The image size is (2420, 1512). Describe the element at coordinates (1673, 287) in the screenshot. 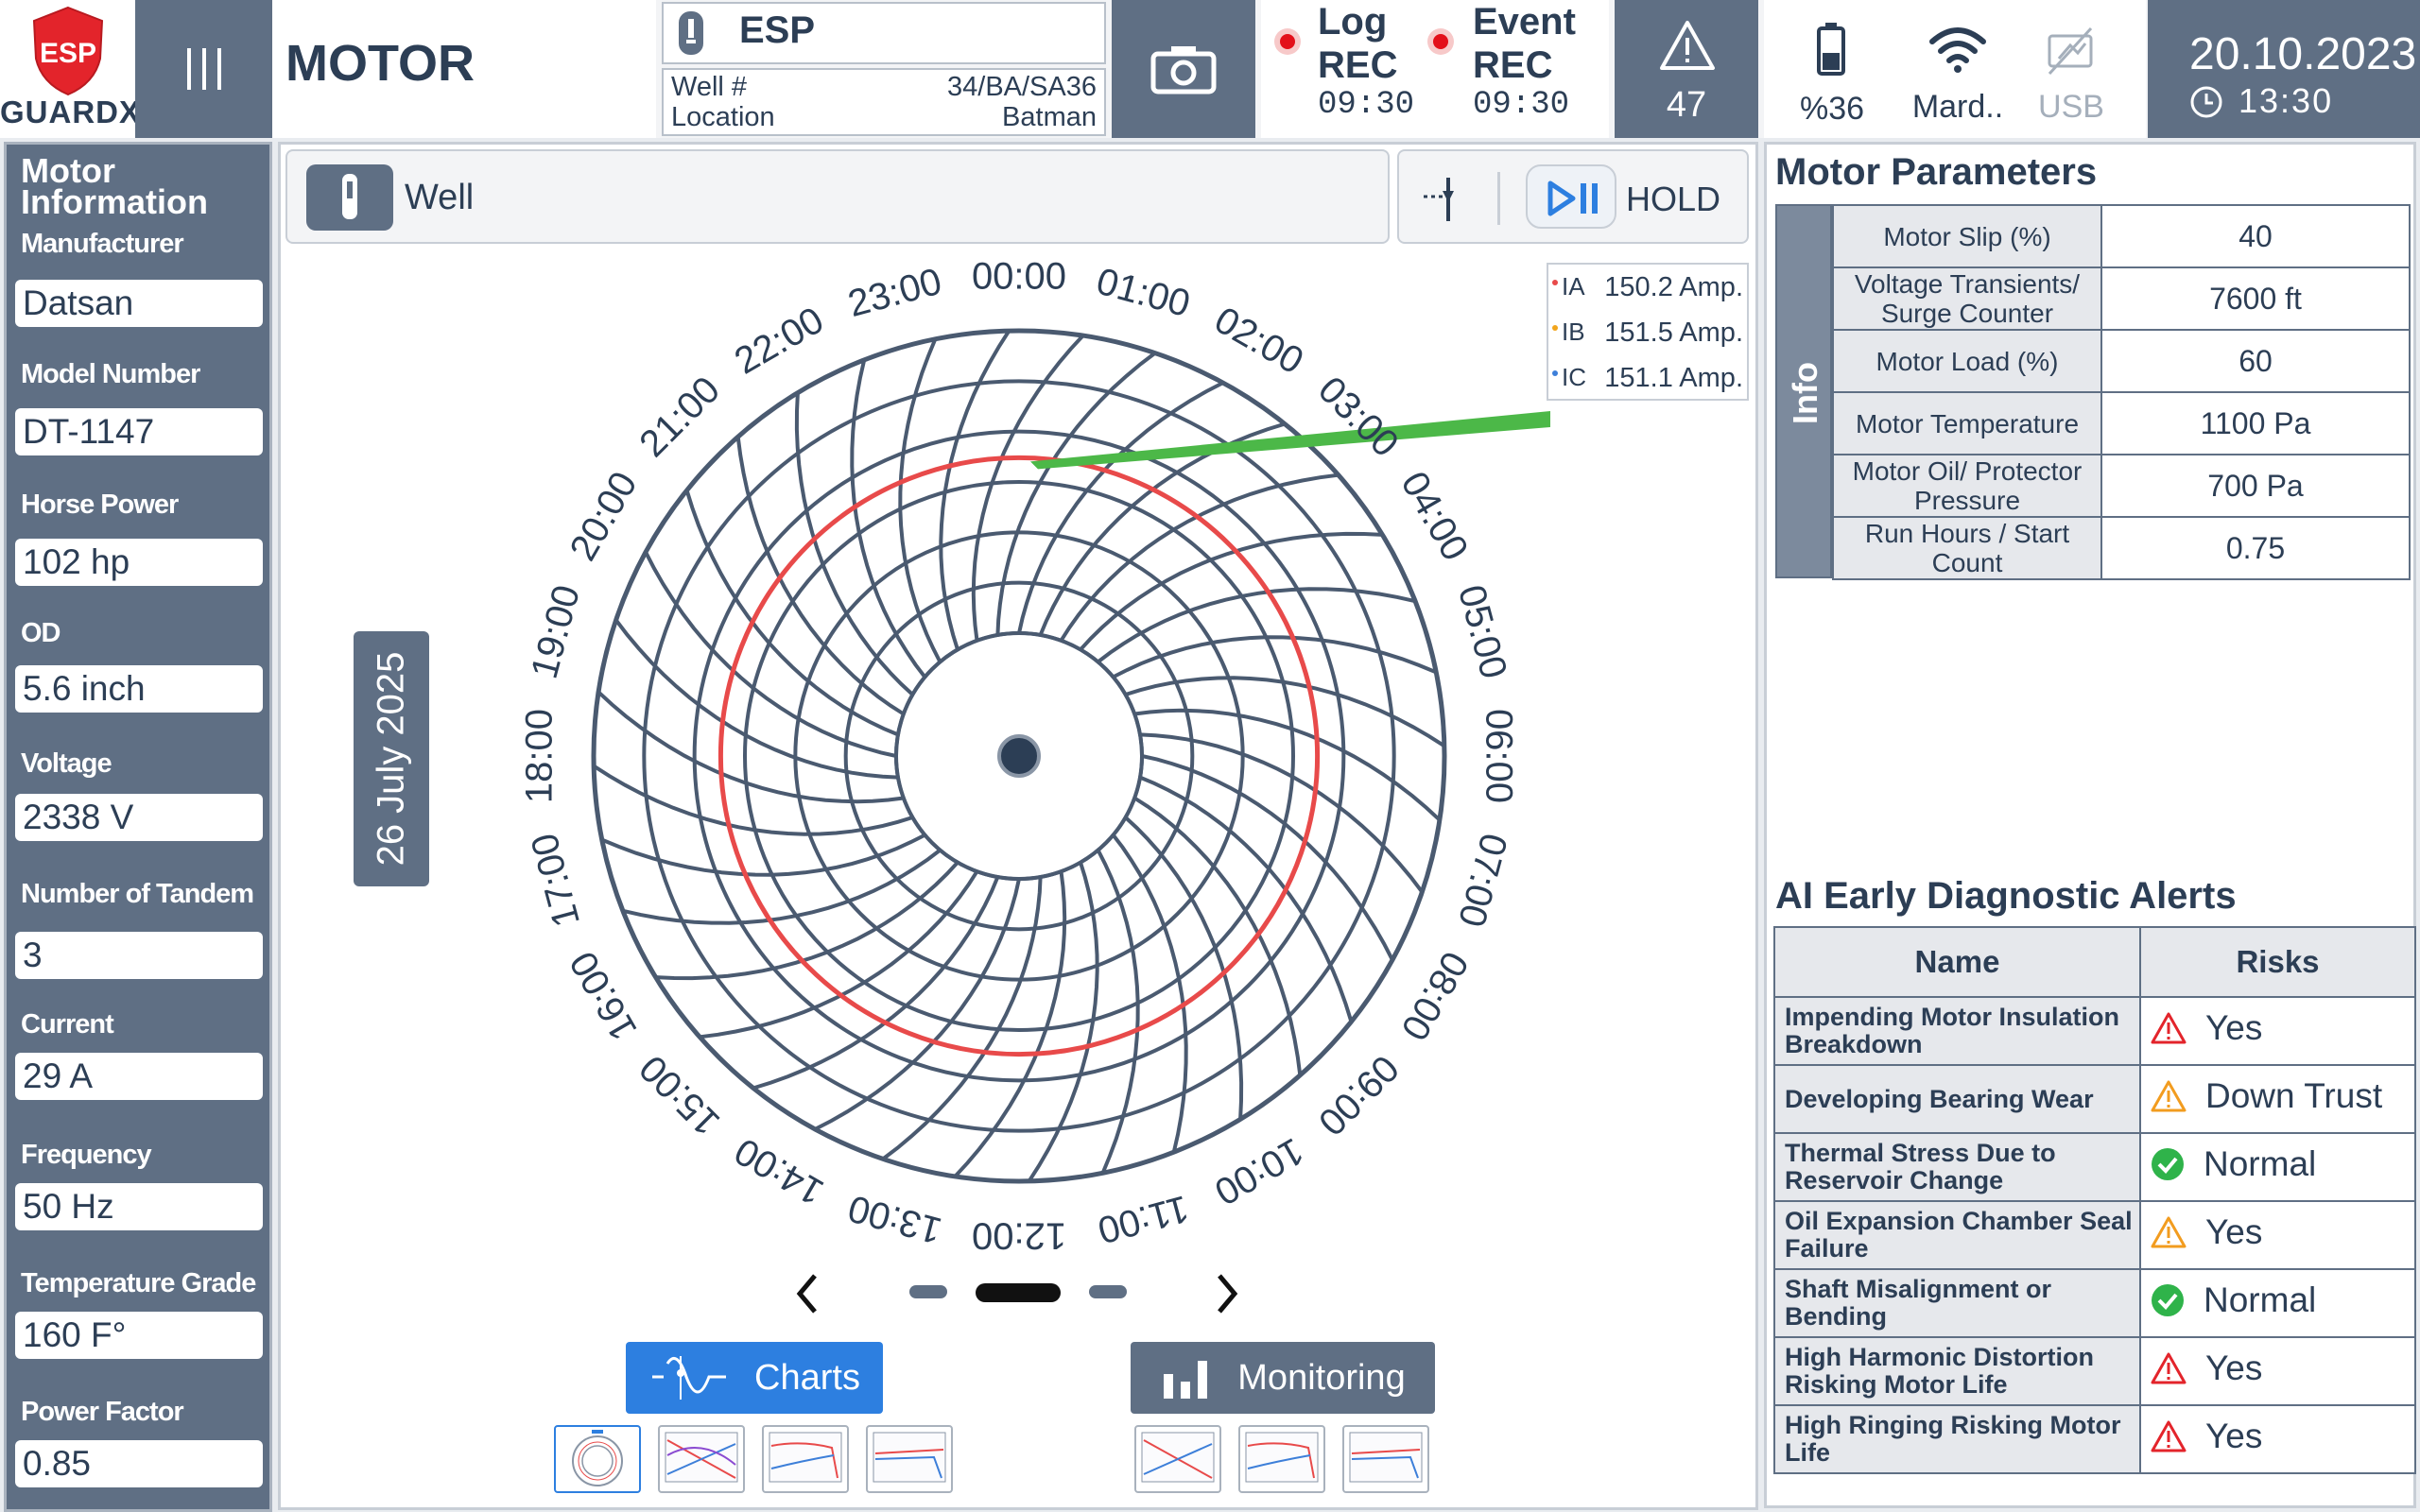

I see `legend-value: 150.2 Amp.` at that location.